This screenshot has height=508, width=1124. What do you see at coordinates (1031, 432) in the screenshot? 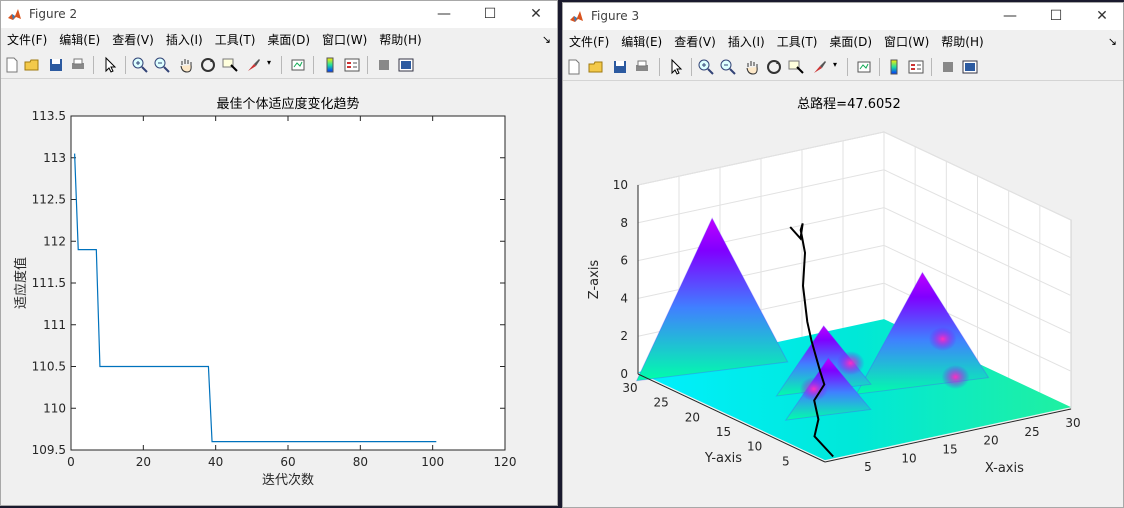
I see `x-tick-label: 25` at bounding box center [1031, 432].